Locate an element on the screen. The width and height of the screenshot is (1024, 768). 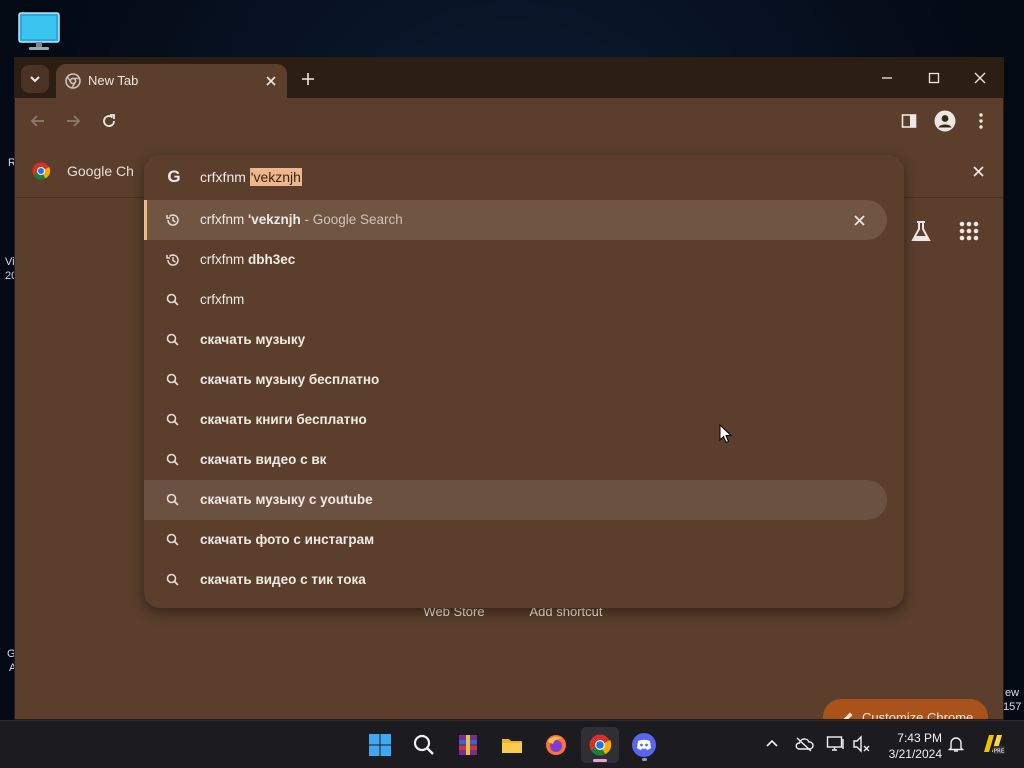
bell-icon is located at coordinates (956, 744).